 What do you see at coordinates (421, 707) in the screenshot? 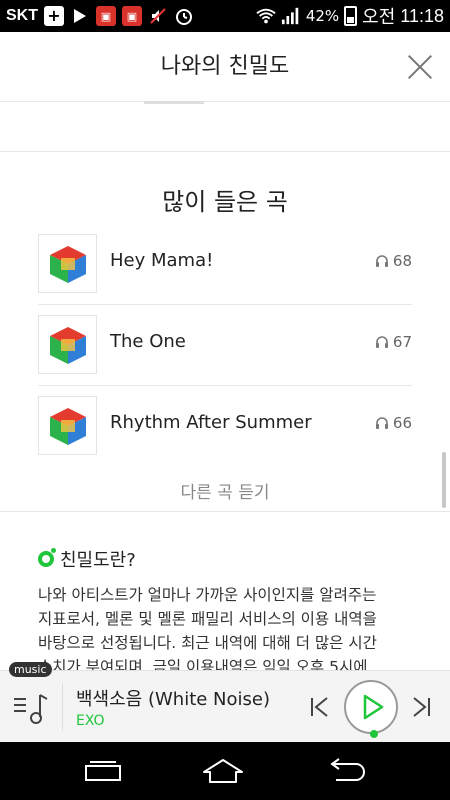
I see `next-track-icon` at bounding box center [421, 707].